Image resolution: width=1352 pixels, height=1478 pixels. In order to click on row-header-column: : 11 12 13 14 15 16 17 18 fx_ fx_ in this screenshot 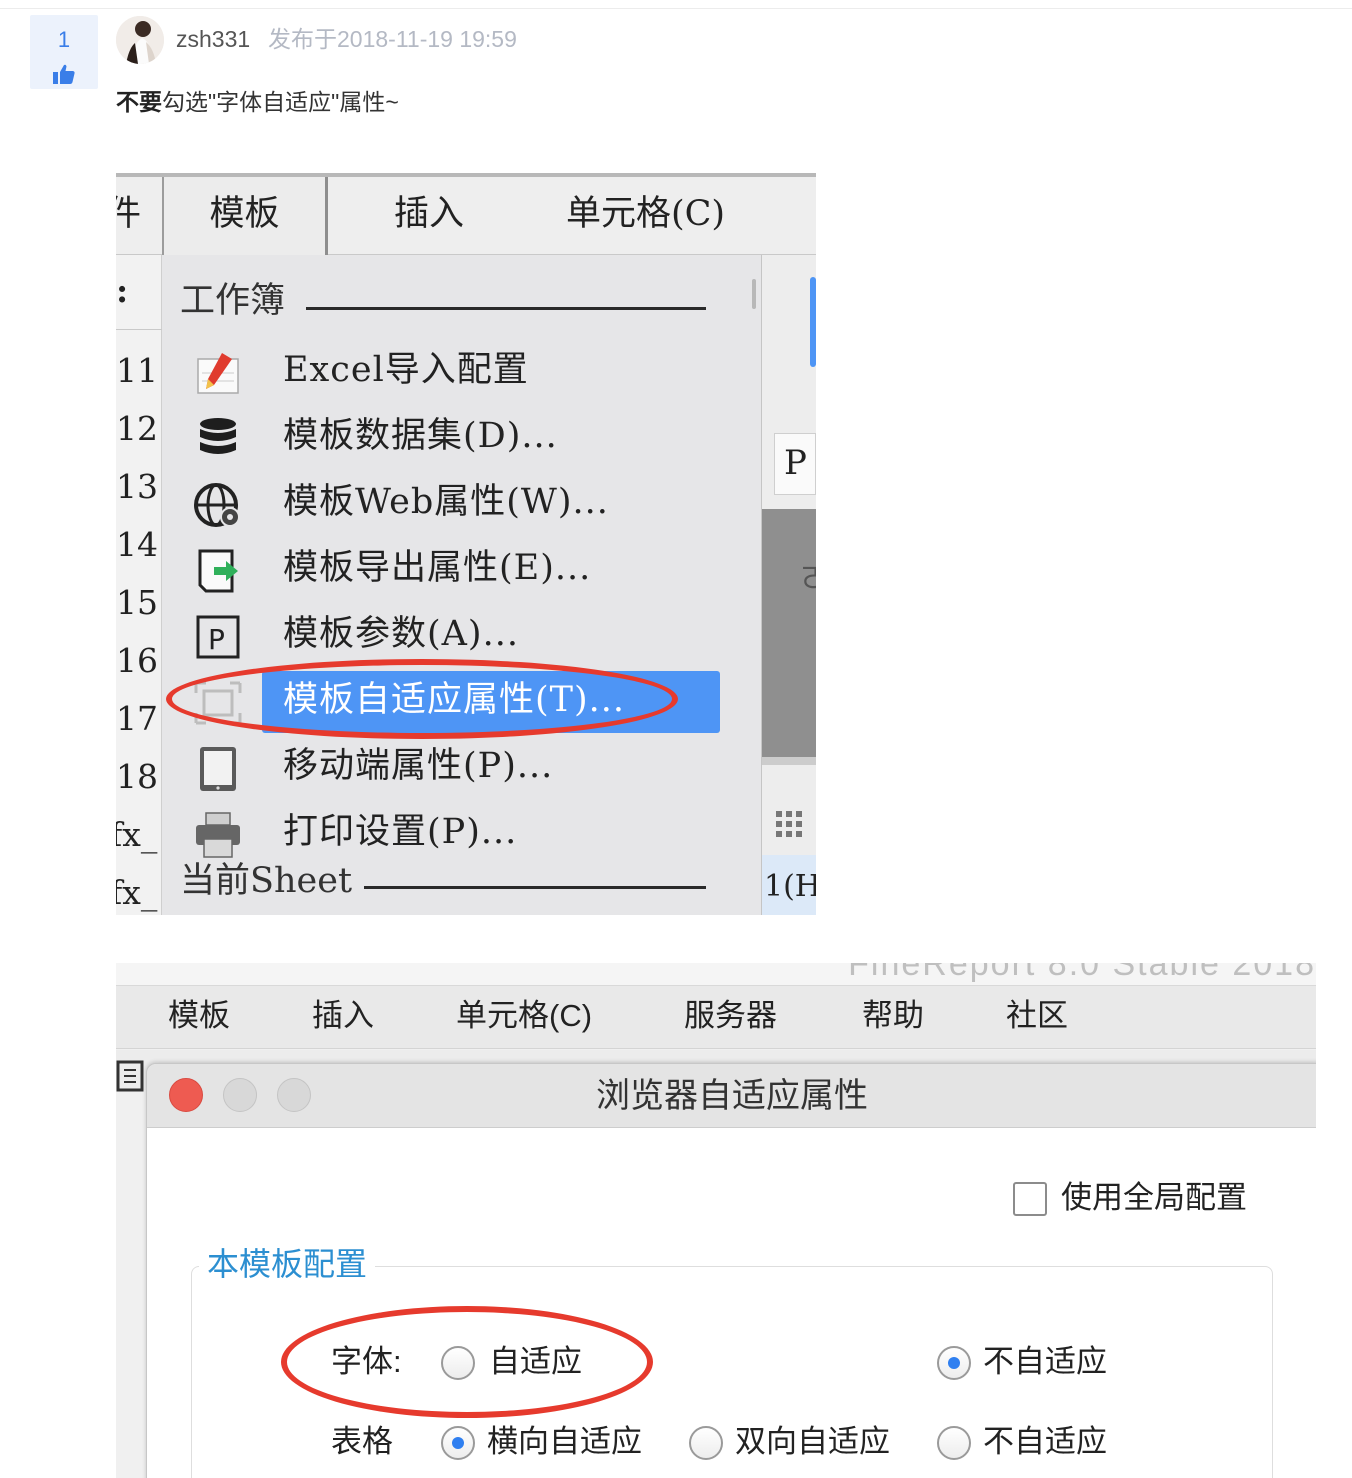, I will do `click(139, 585)`.